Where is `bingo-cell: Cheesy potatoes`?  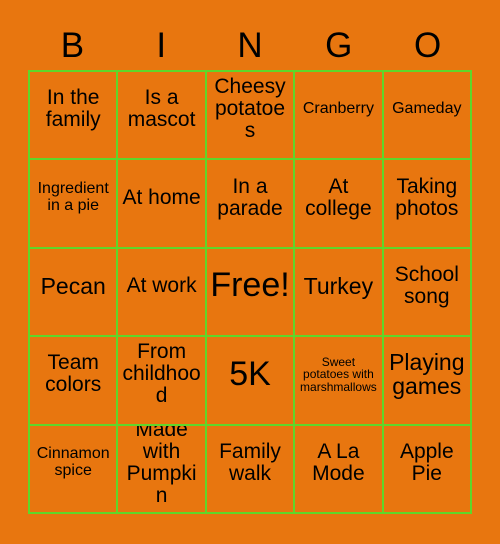 bingo-cell: Cheesy potatoes is located at coordinates (251, 116).